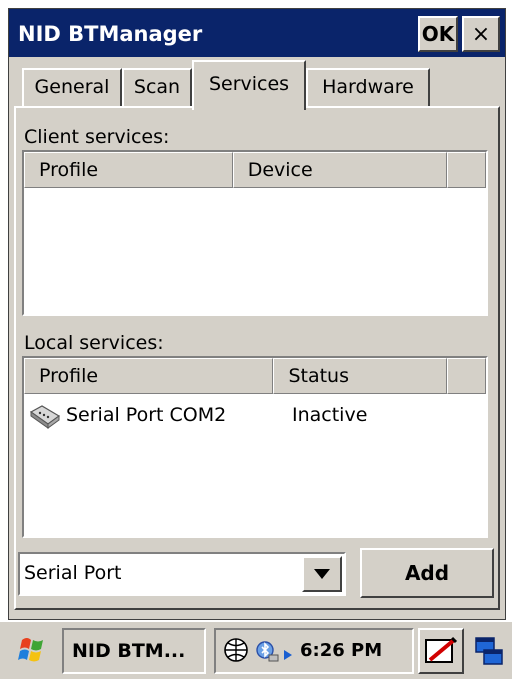 Image resolution: width=512 pixels, height=679 pixels. Describe the element at coordinates (267, 651) in the screenshot. I see `bluetooth-icon` at that location.